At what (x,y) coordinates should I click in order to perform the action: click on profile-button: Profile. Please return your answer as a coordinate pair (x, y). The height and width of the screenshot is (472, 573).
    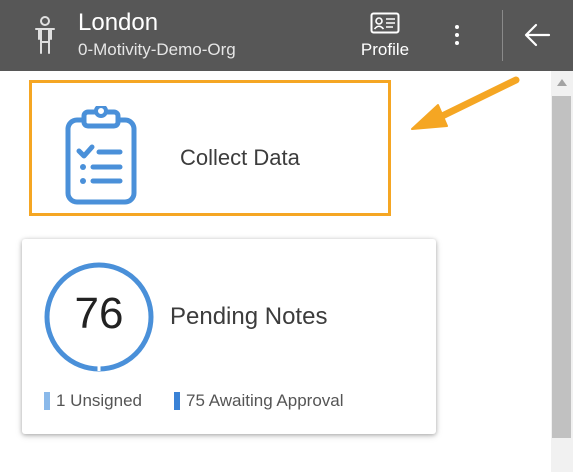
    Looking at the image, I should click on (385, 37).